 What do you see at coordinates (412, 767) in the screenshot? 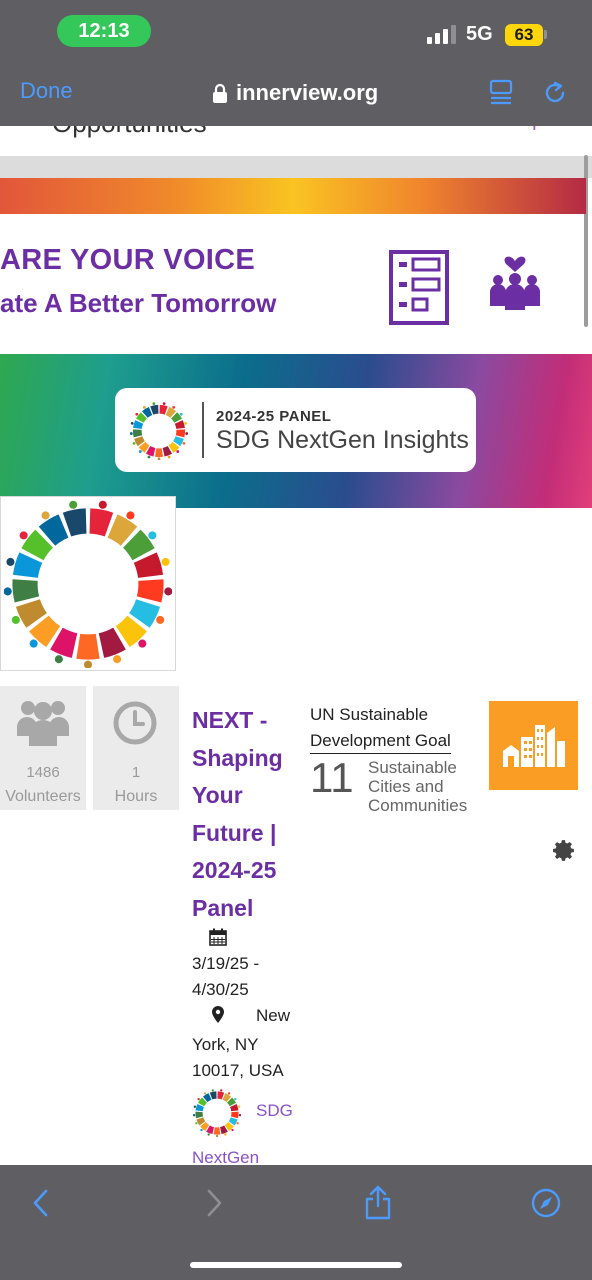
I see `goal-name-line: Sustainable` at bounding box center [412, 767].